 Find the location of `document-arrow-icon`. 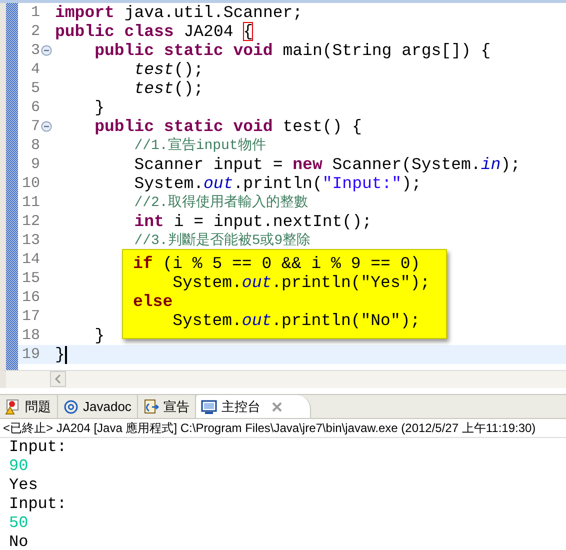

document-arrow-icon is located at coordinates (151, 406).